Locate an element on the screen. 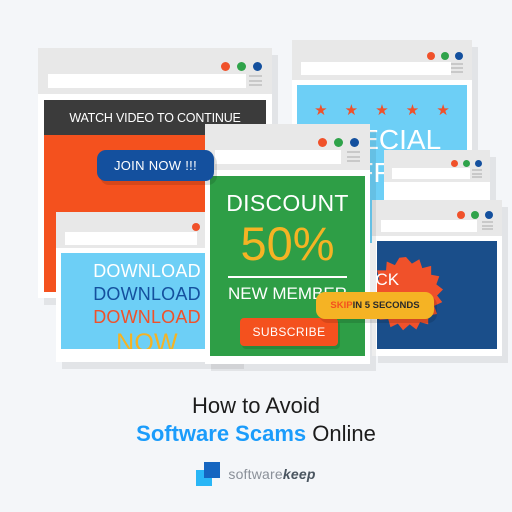 This screenshot has width=512, height=512. caption-tail: Online is located at coordinates (341, 433).